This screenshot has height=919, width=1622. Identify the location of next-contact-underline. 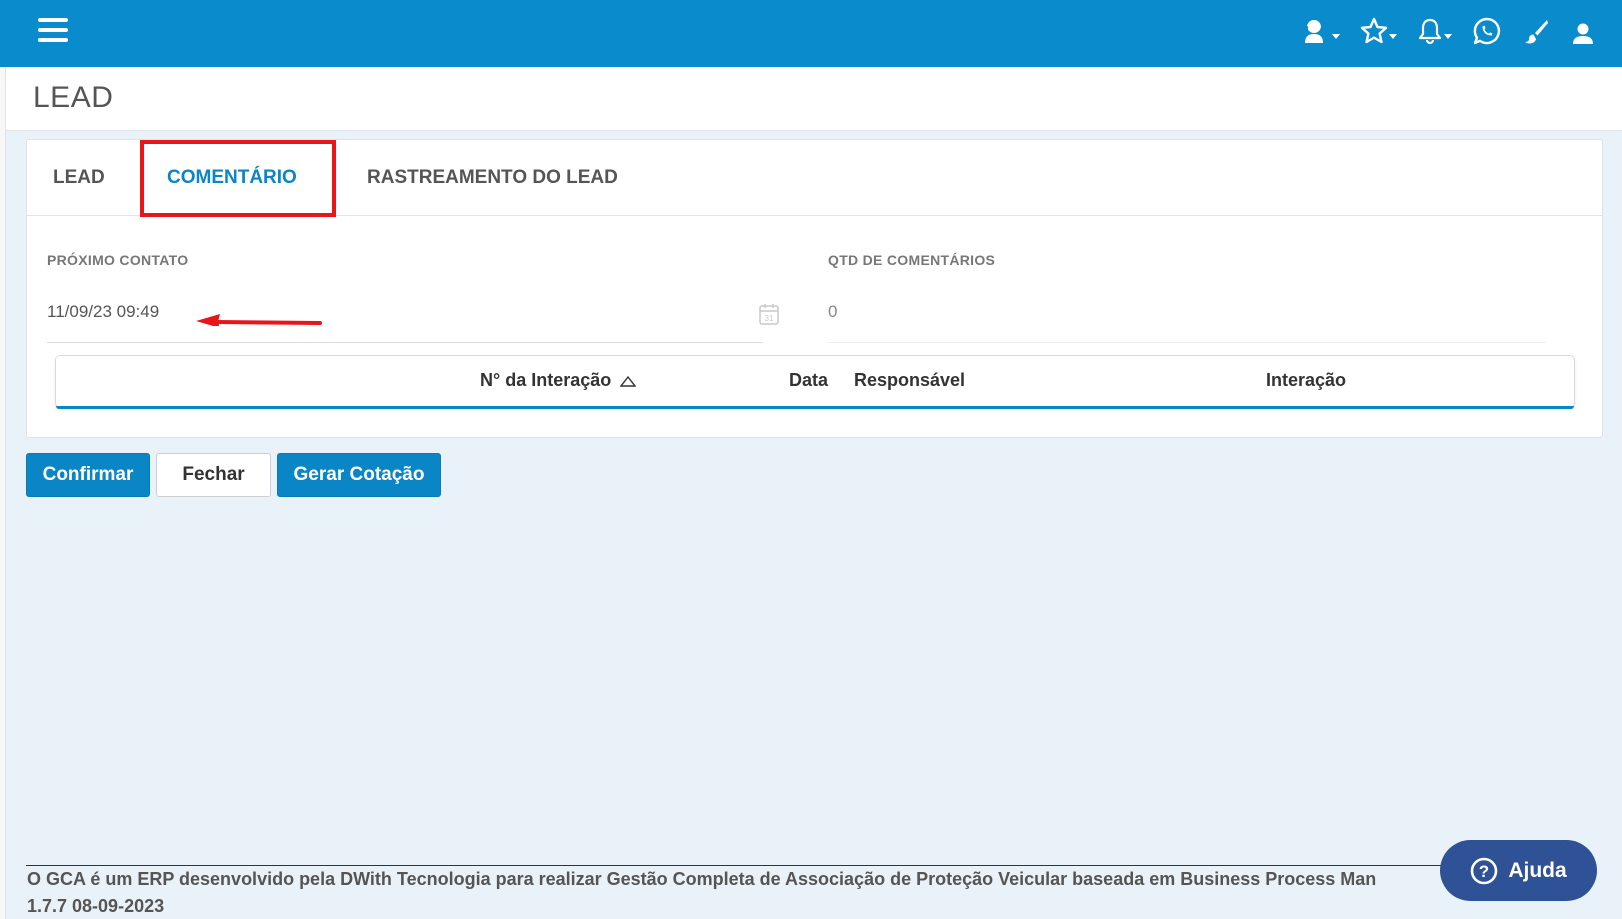
(405, 342).